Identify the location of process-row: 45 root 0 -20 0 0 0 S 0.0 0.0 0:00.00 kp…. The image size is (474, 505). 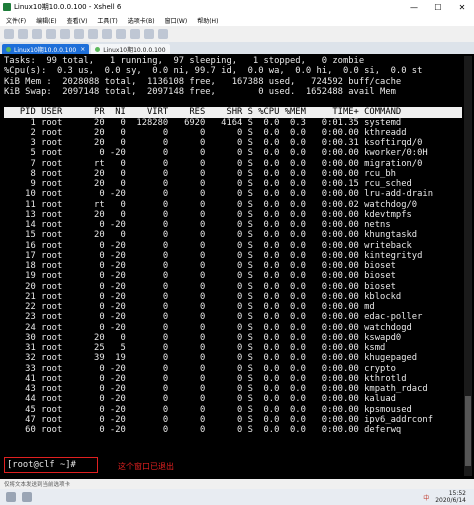
(208, 409).